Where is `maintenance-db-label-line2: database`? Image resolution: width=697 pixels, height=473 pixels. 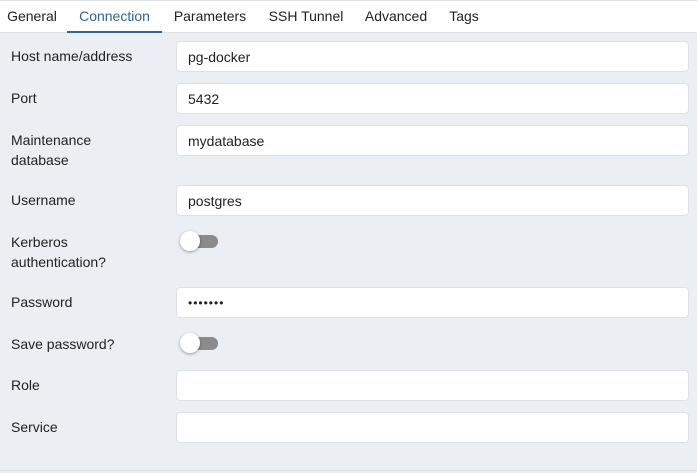 maintenance-db-label-line2: database is located at coordinates (40, 160).